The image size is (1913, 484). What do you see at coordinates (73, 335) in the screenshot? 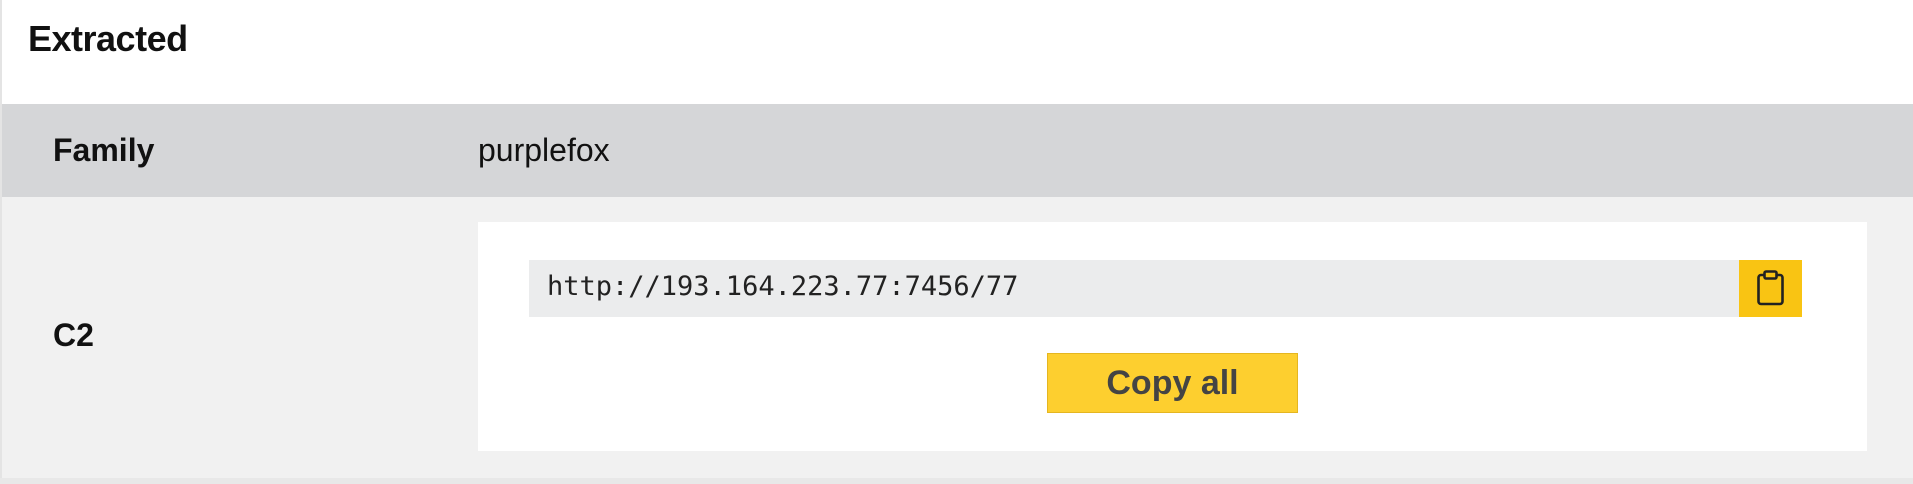
I see `c2-label: C2` at bounding box center [73, 335].